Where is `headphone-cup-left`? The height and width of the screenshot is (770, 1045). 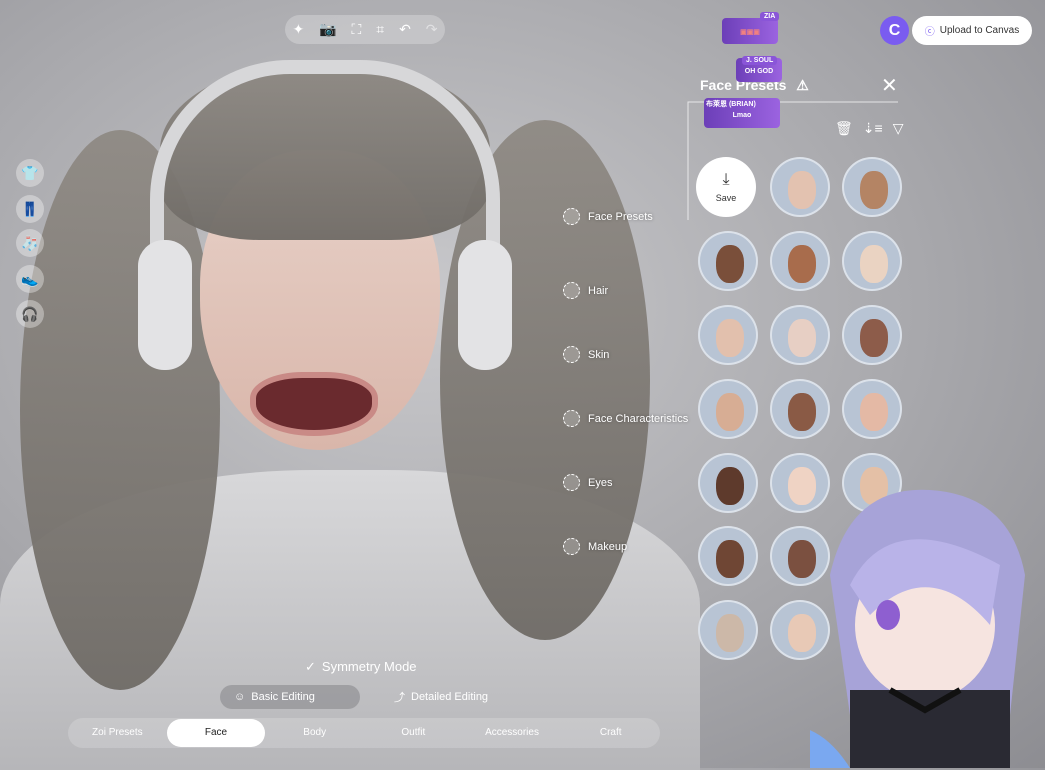 headphone-cup-left is located at coordinates (165, 305).